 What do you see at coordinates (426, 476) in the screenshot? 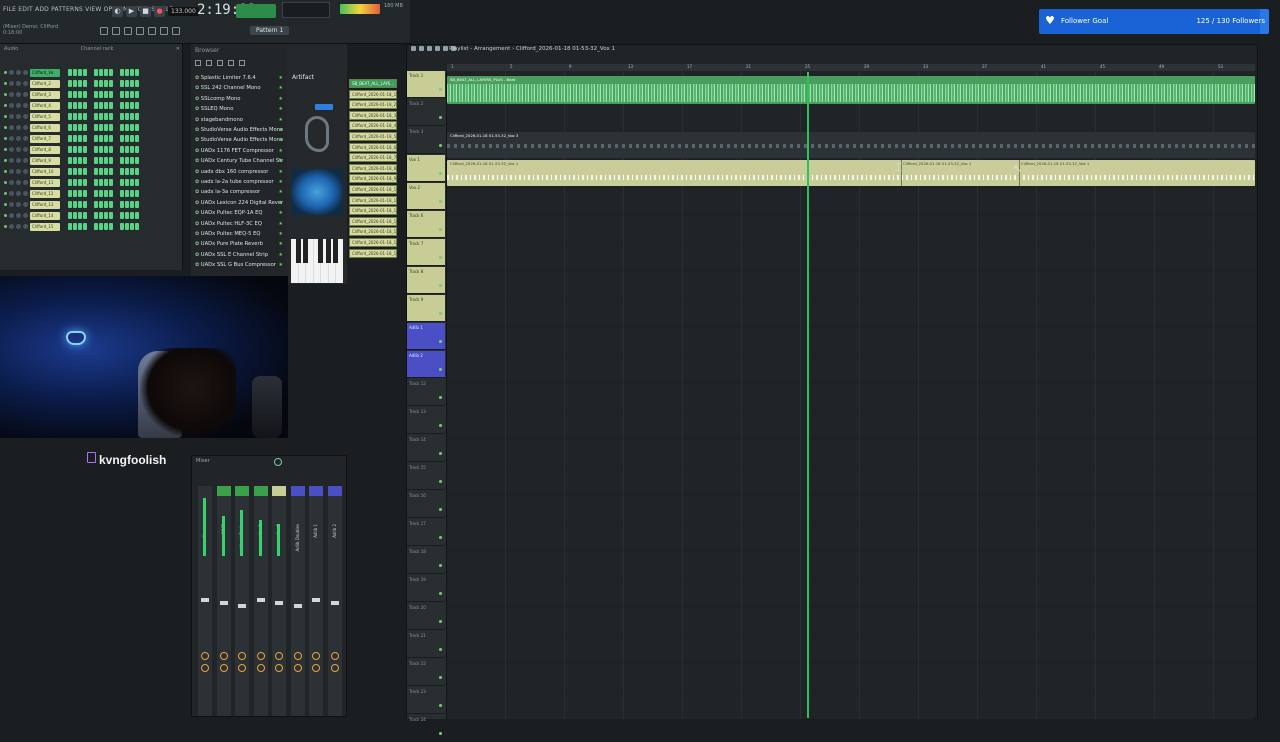
I see `track-header: Track 15` at bounding box center [426, 476].